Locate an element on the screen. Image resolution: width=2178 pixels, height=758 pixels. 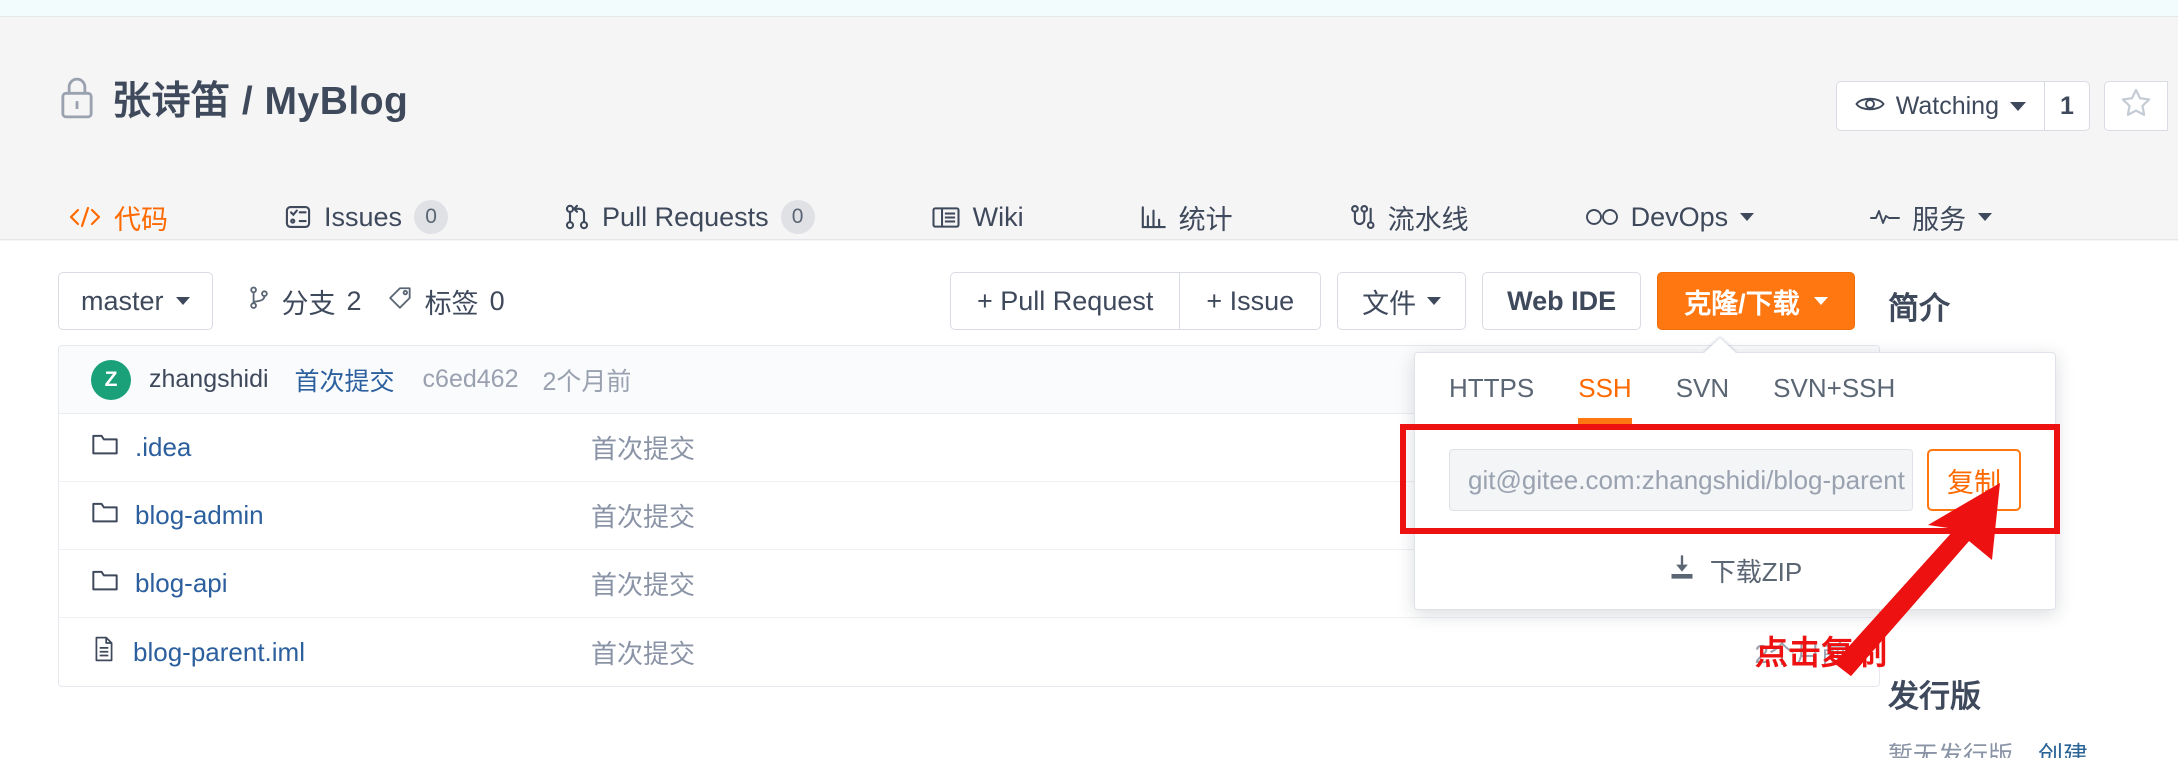
watch-count: 1 is located at coordinates (2067, 106).